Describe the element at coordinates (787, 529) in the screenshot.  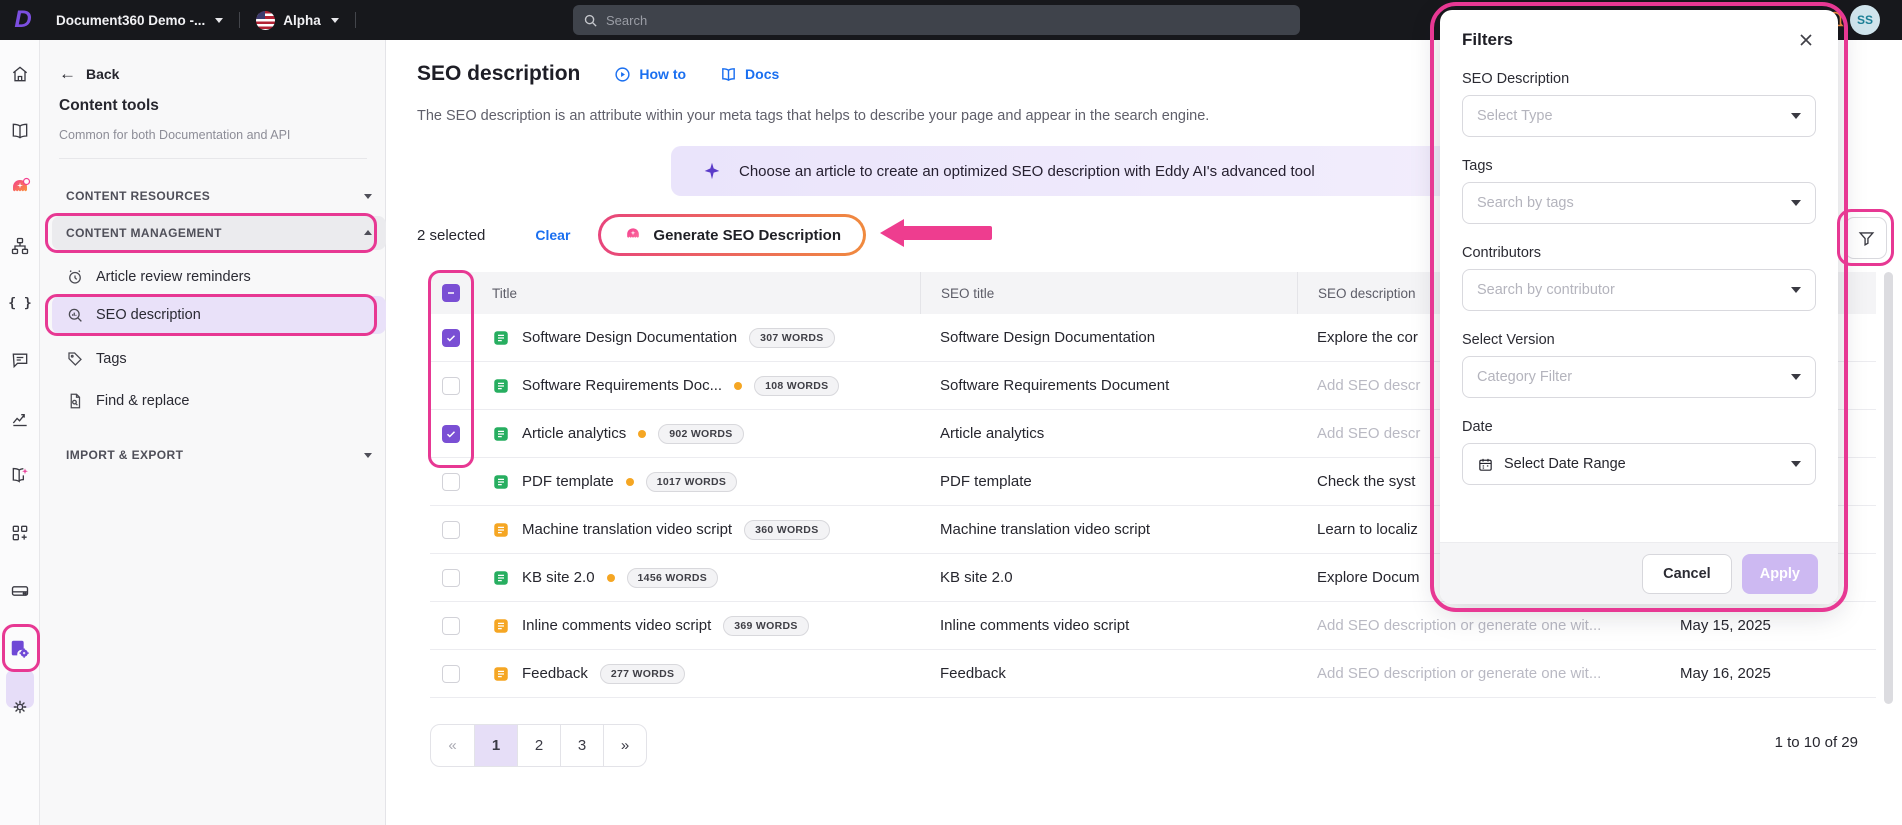
I see `word-count-badge: 360 WORDS` at that location.